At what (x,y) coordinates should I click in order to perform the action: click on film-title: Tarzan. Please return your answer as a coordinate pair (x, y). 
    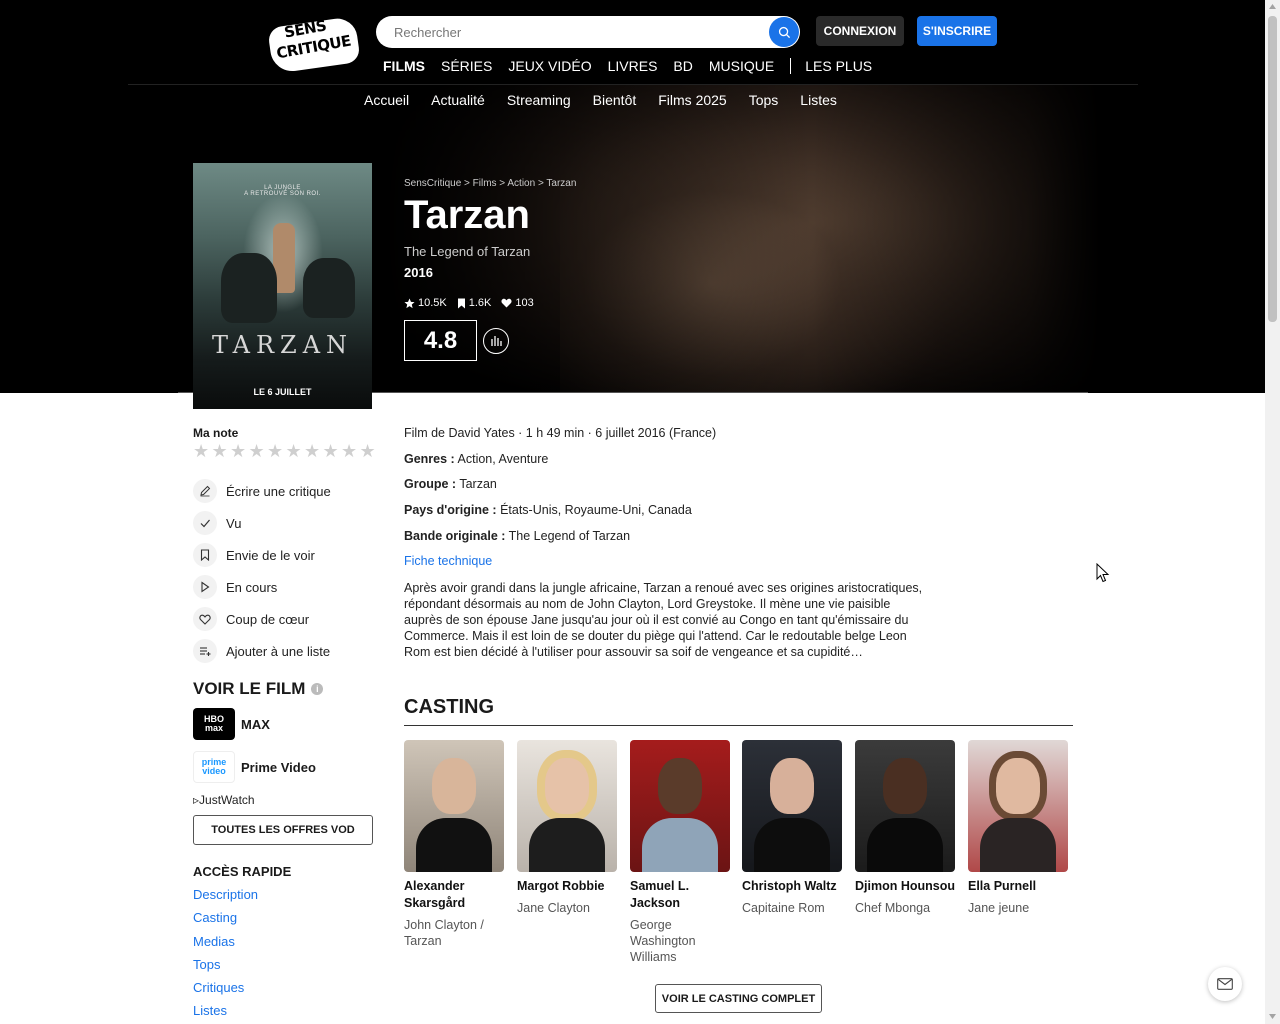
    Looking at the image, I should click on (467, 215).